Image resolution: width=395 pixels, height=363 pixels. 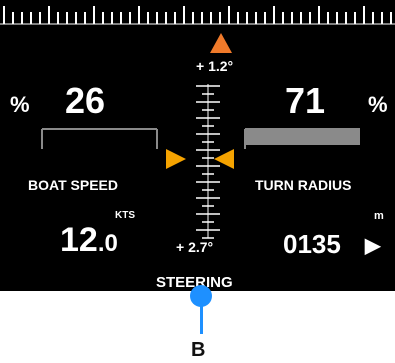 I want to click on steering-left-marker-icon, so click(x=176, y=159).